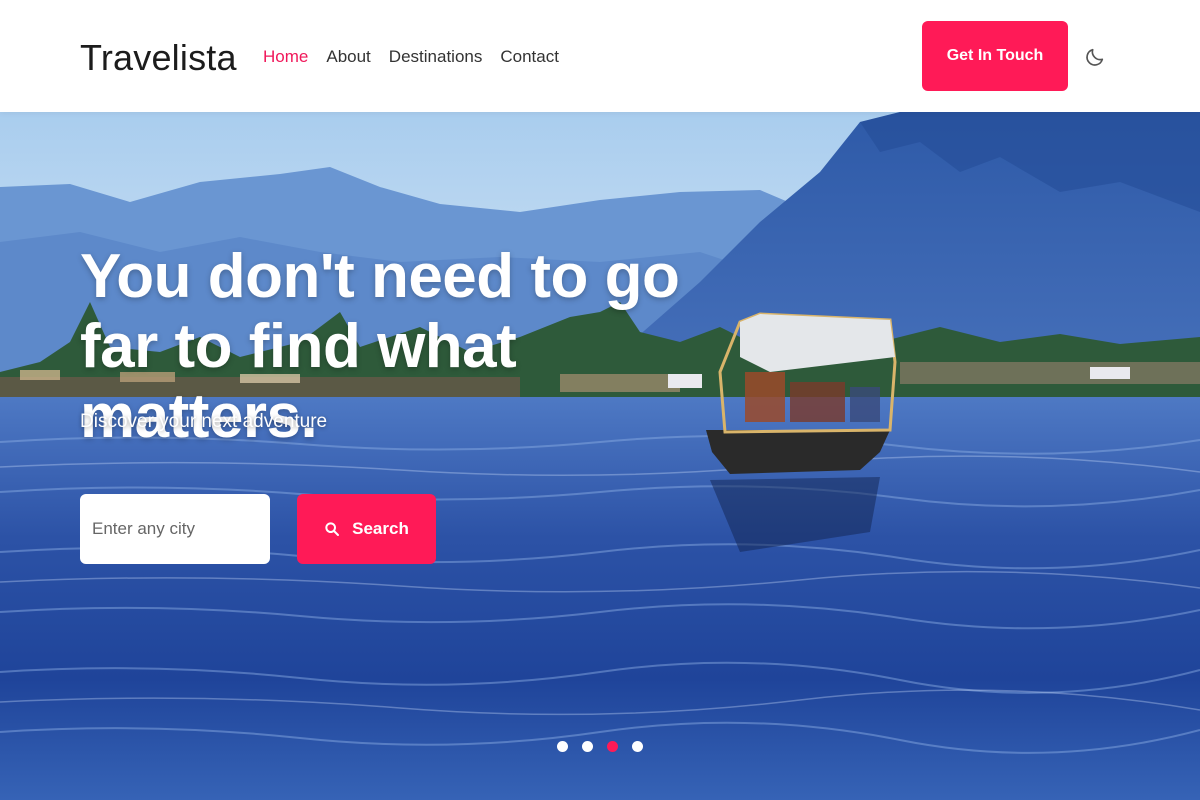 Image resolution: width=1200 pixels, height=800 pixels. Describe the element at coordinates (436, 57) in the screenshot. I see `nav-item-destinations: Destinations` at that location.